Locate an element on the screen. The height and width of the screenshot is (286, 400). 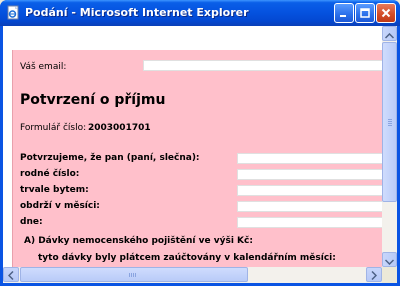
page-title: Potvrzení o příjmu is located at coordinates (93, 100).